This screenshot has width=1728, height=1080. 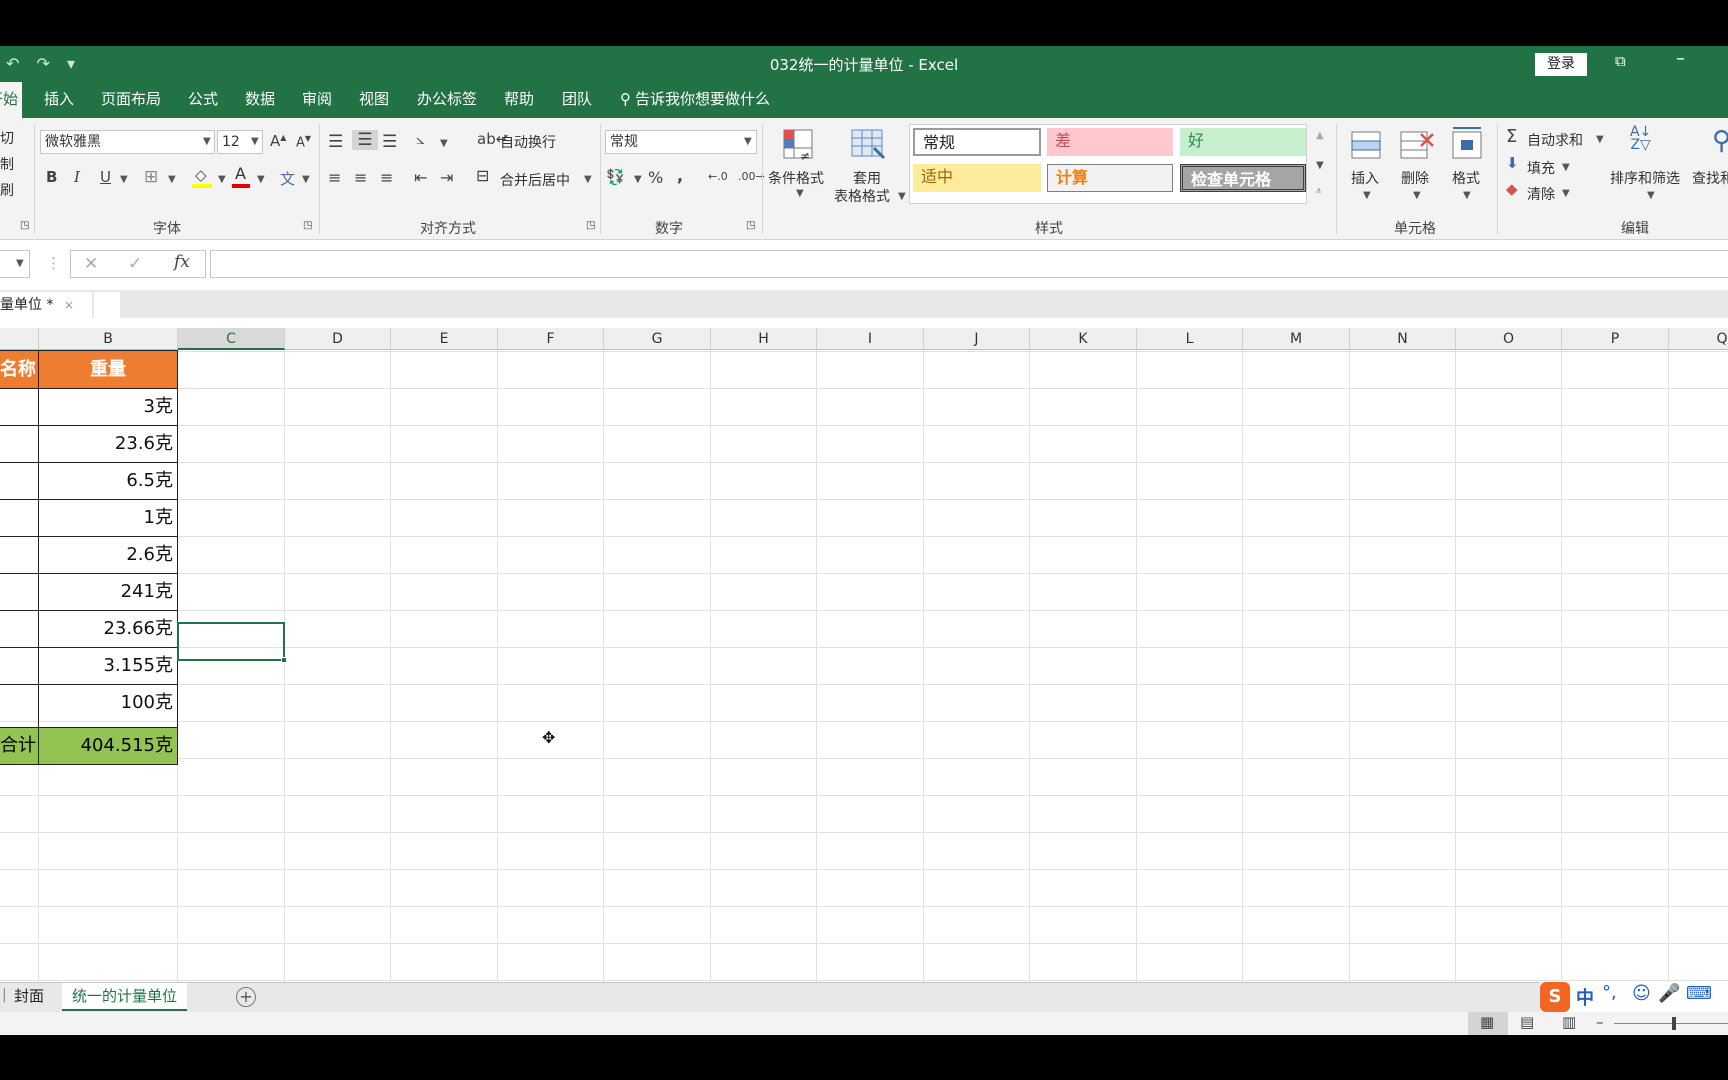 What do you see at coordinates (1555, 140) in the screenshot?
I see `autosum-button: 自动求和` at bounding box center [1555, 140].